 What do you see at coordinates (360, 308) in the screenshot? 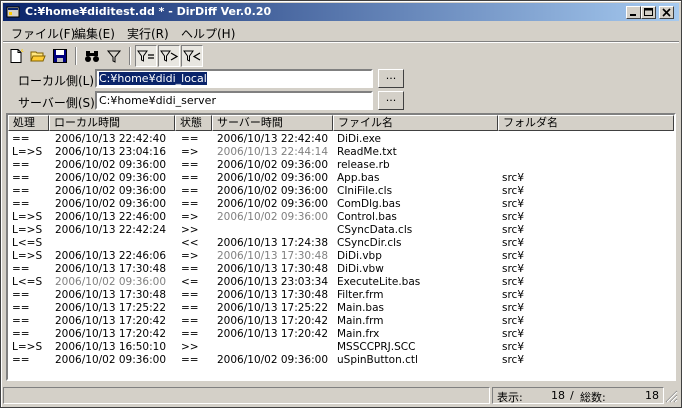
I see `cell-file-name: Main.bas` at bounding box center [360, 308].